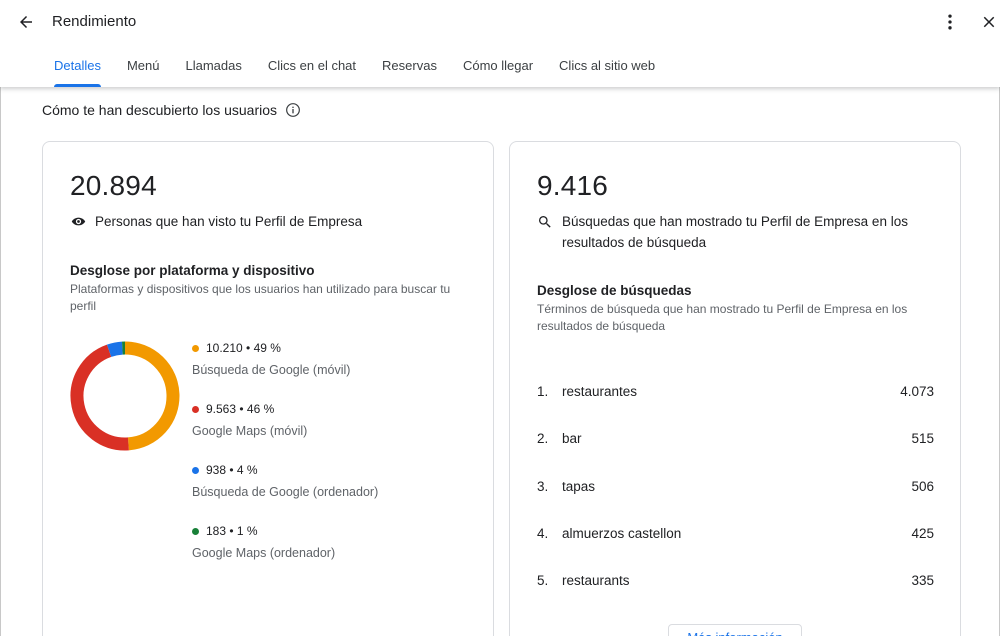  Describe the element at coordinates (573, 185) in the screenshot. I see `searches-total: 9.416` at that location.